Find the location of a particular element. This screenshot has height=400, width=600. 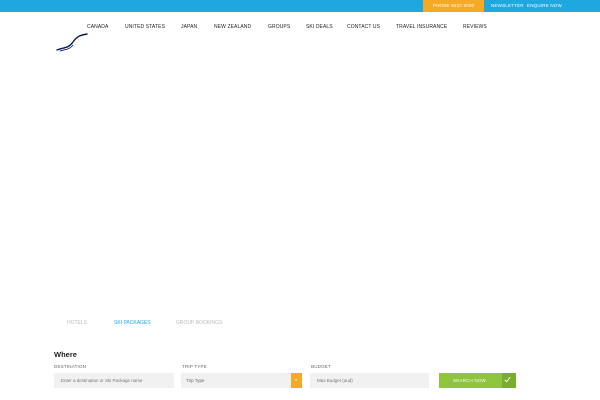

newsletter-link: NEWSLETTER is located at coordinates (507, 6).